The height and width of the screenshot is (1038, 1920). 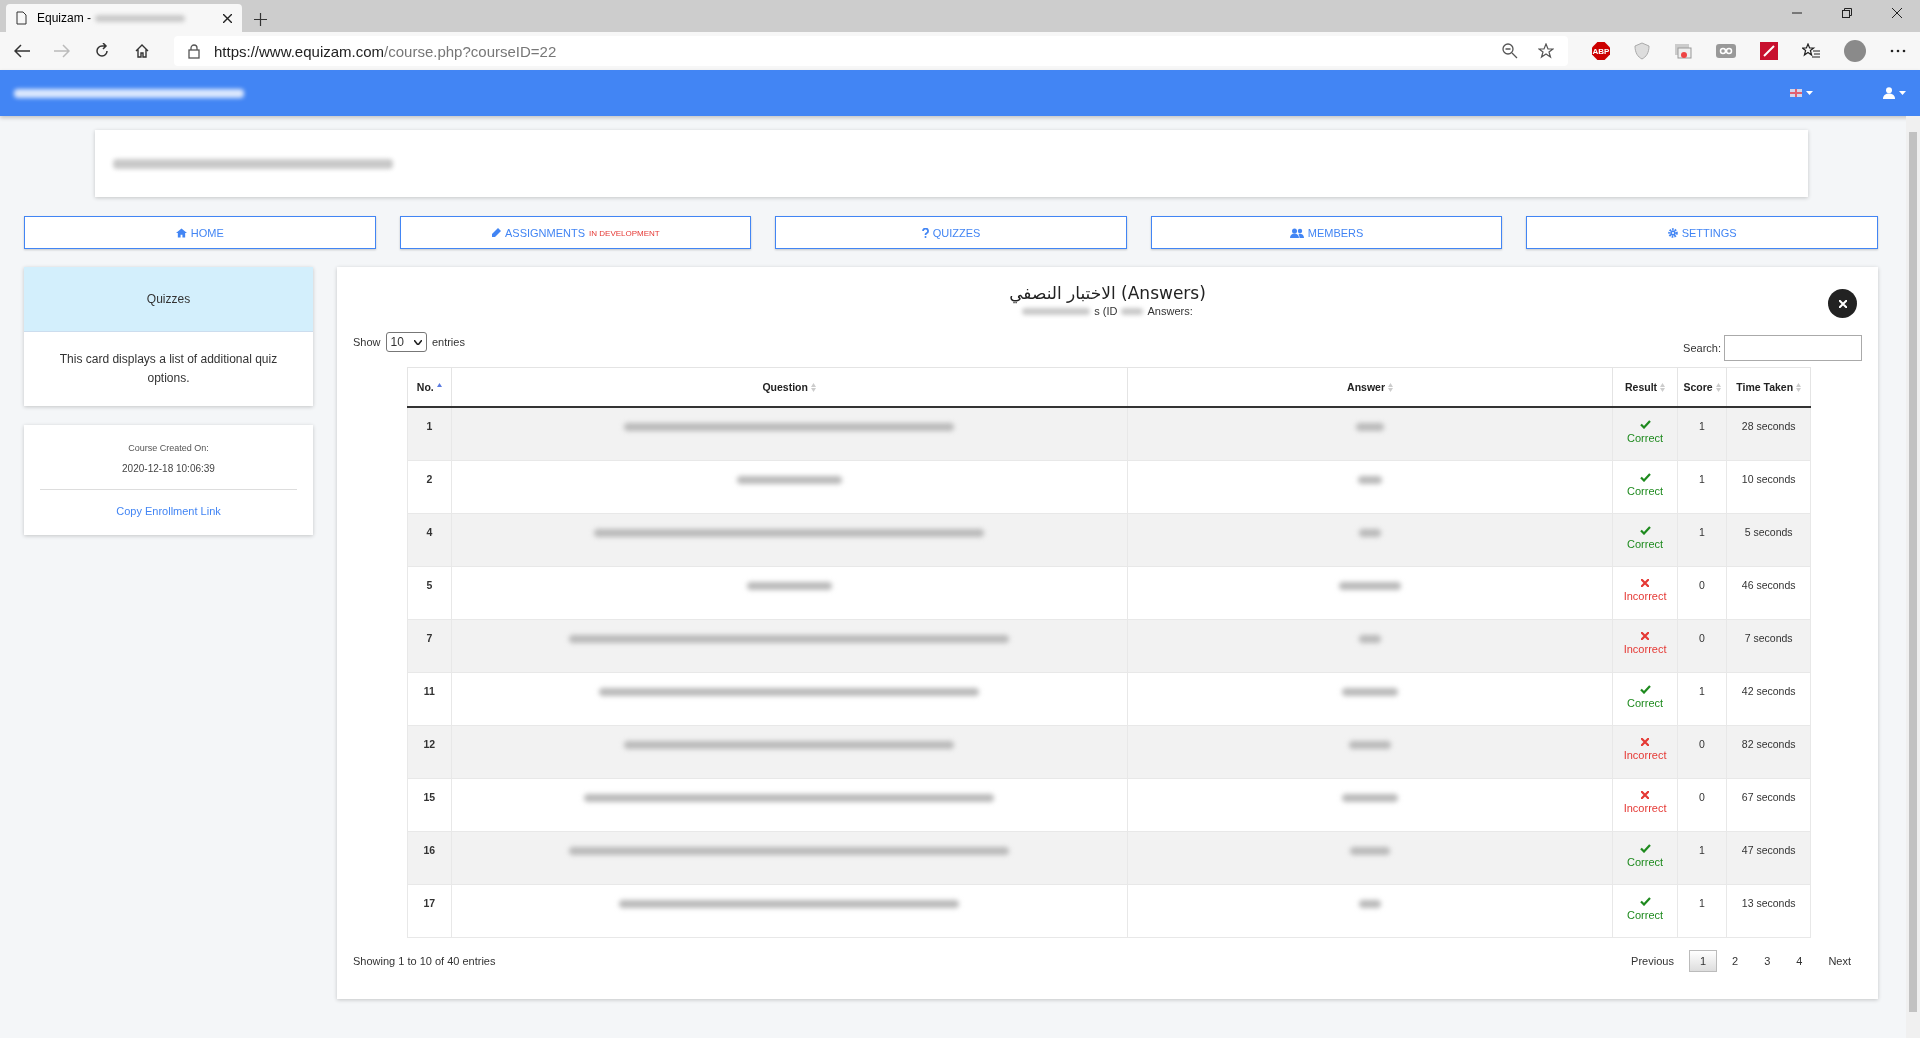 What do you see at coordinates (1546, 51) in the screenshot?
I see `star-icon` at bounding box center [1546, 51].